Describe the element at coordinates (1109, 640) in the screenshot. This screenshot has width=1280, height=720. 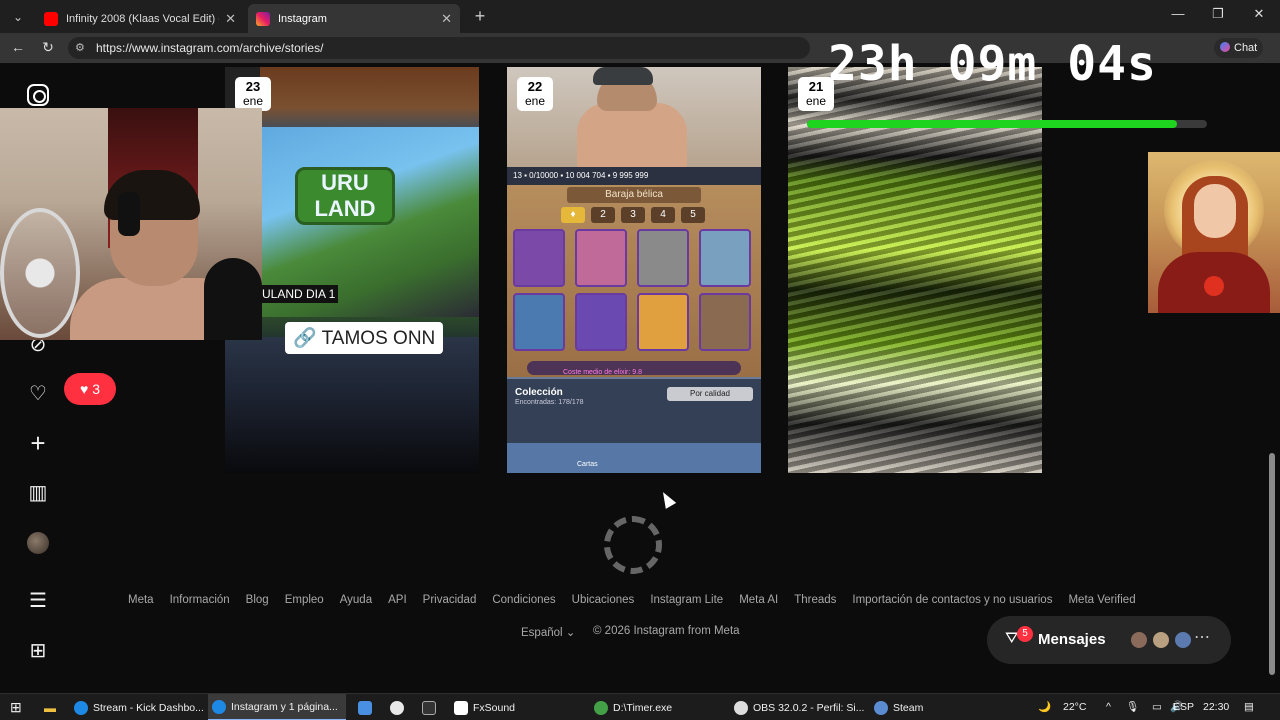
I see `messages-button: ⛛ 5 Mensajes ⋯` at that location.